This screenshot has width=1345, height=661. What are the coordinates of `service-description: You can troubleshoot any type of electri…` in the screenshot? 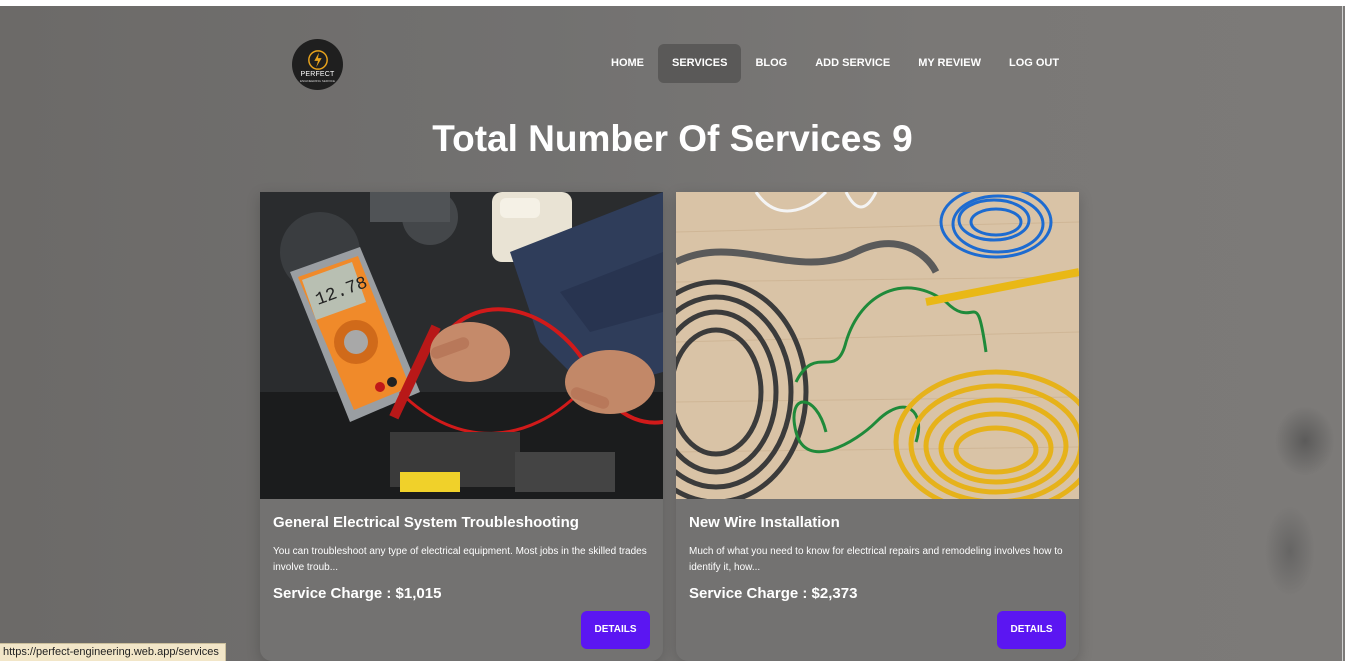 It's located at (460, 559).